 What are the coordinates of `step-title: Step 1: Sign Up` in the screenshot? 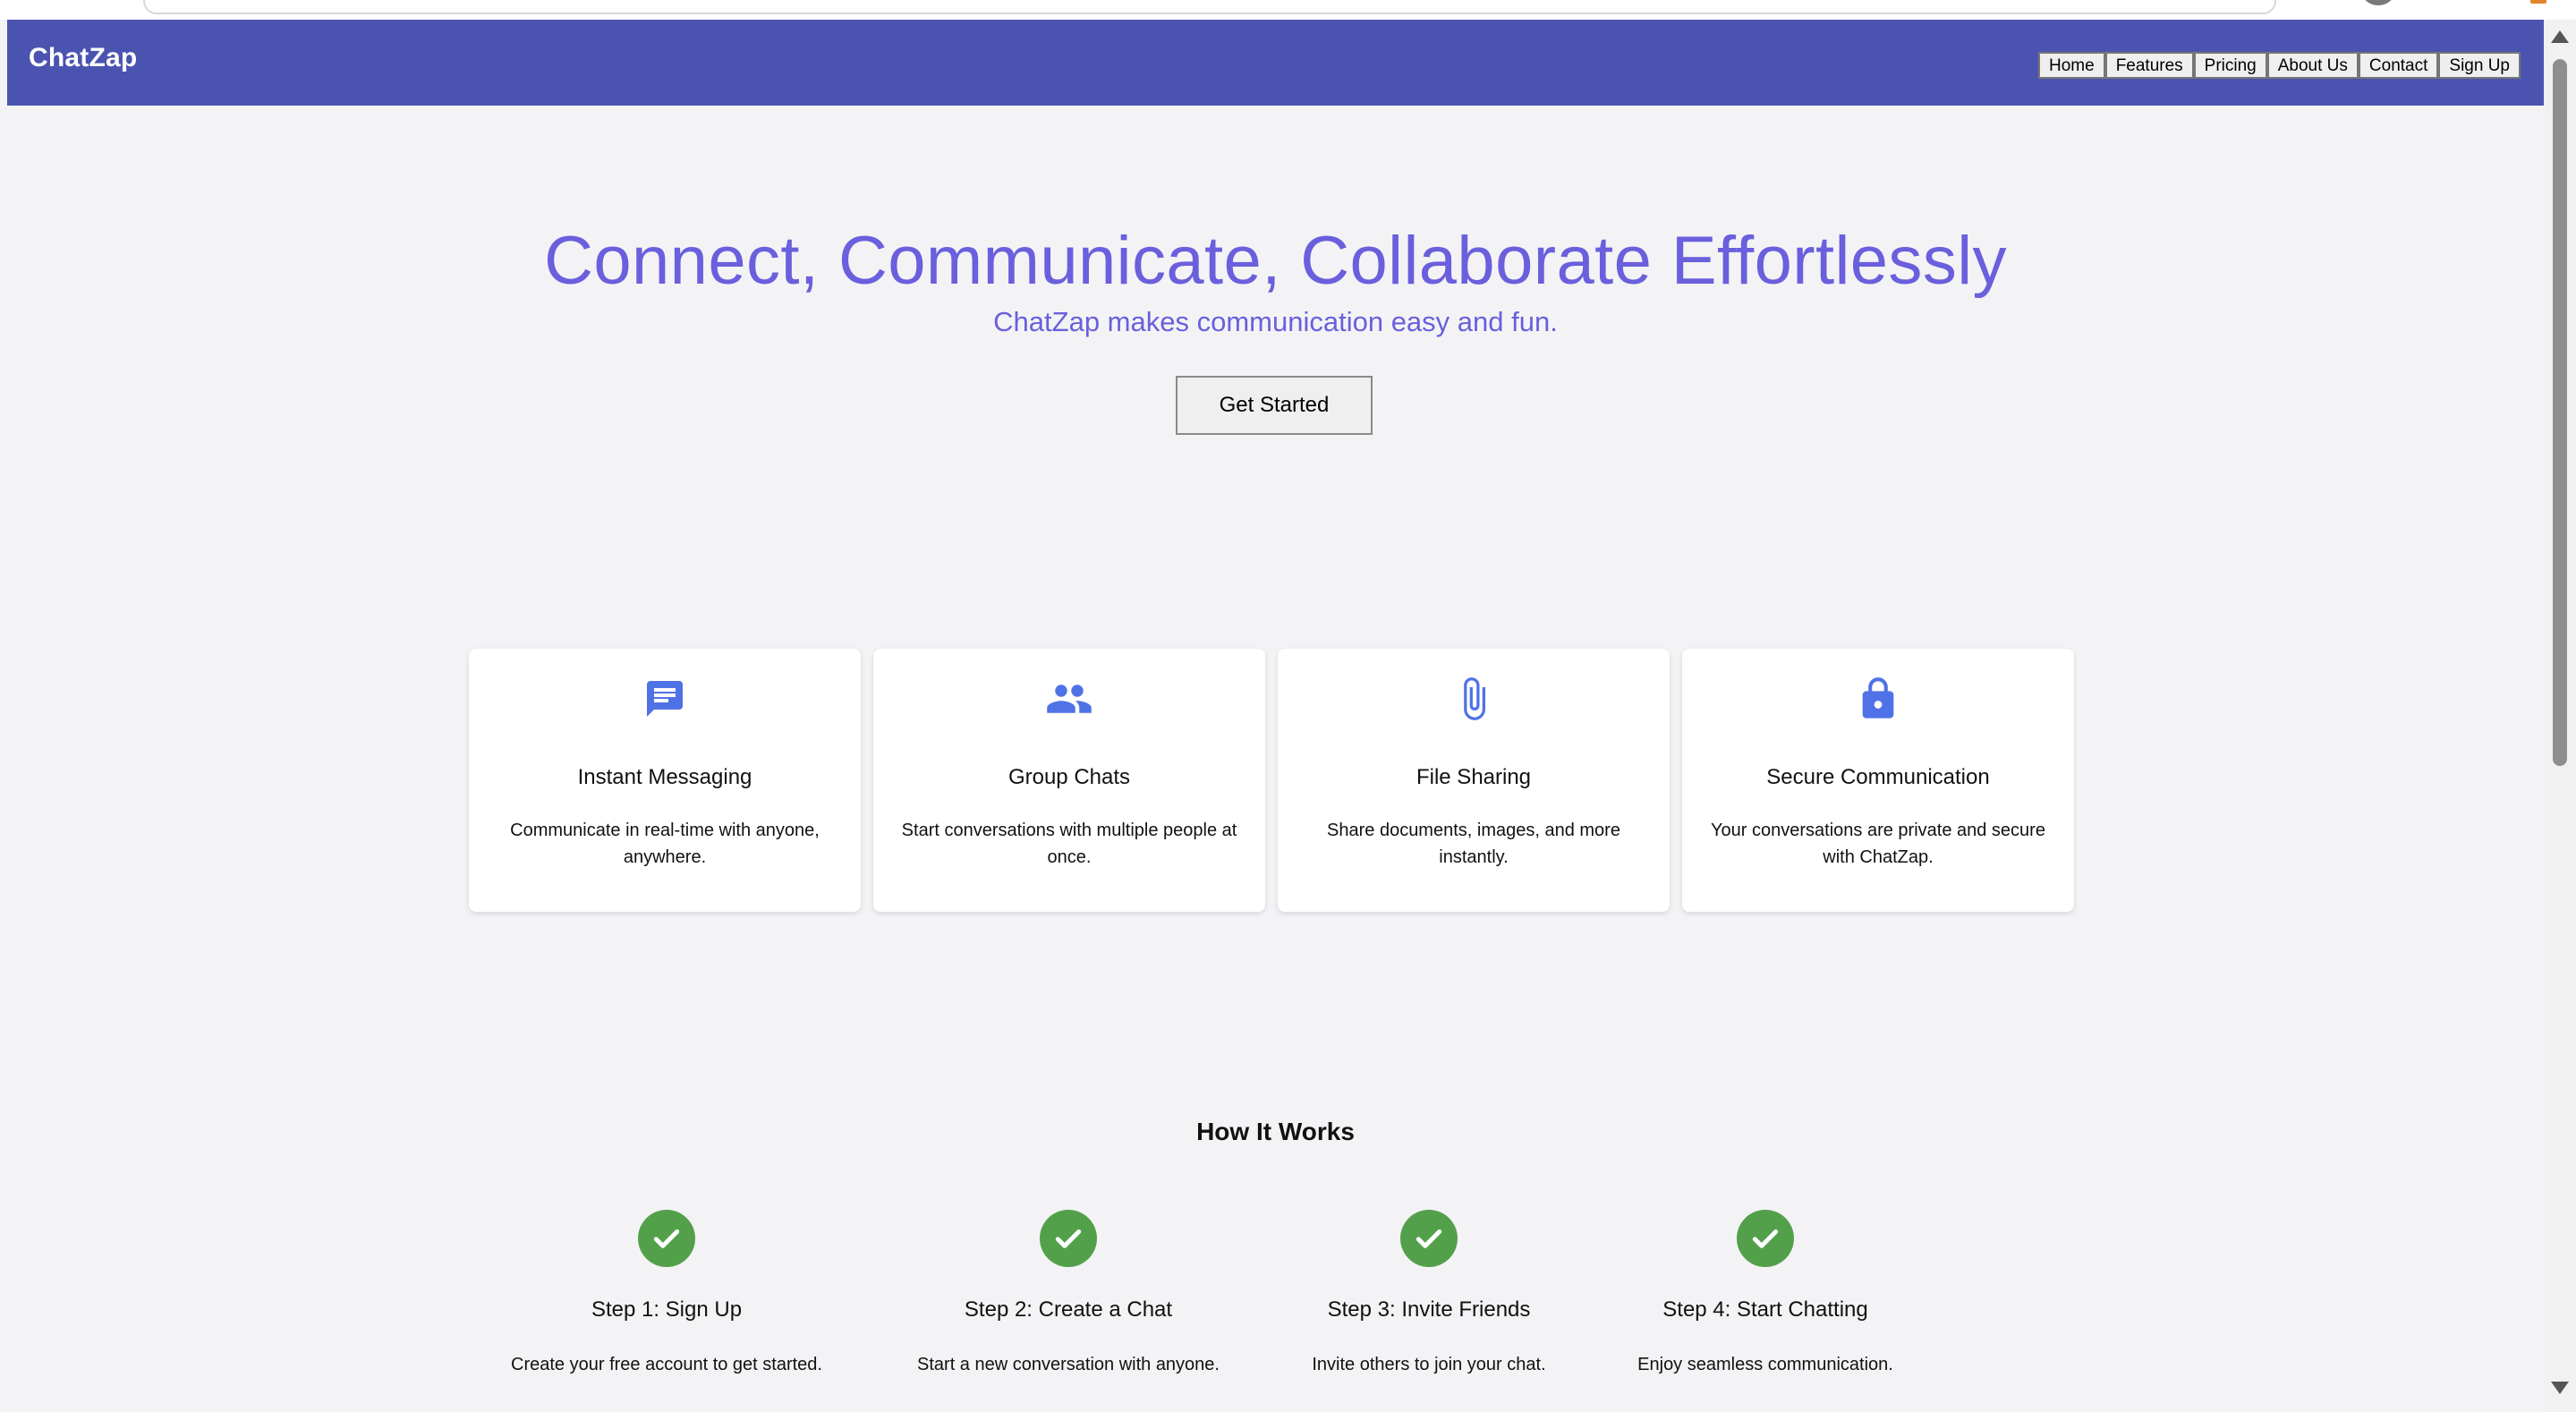 It's located at (667, 1310).